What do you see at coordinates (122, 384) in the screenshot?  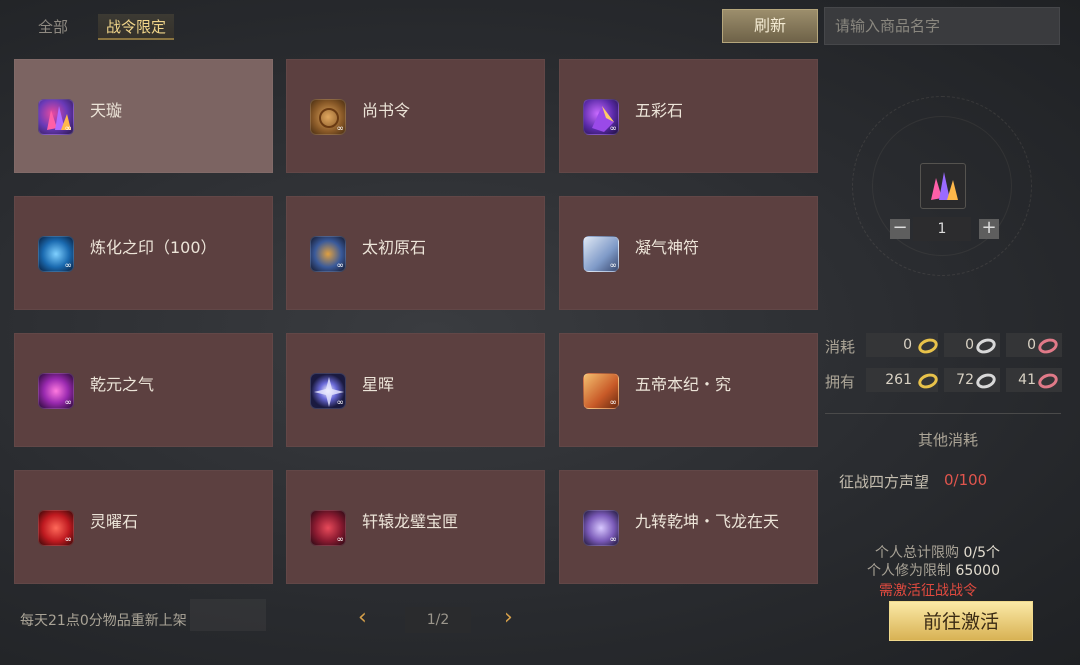 I see `item-name: 乾元之气` at bounding box center [122, 384].